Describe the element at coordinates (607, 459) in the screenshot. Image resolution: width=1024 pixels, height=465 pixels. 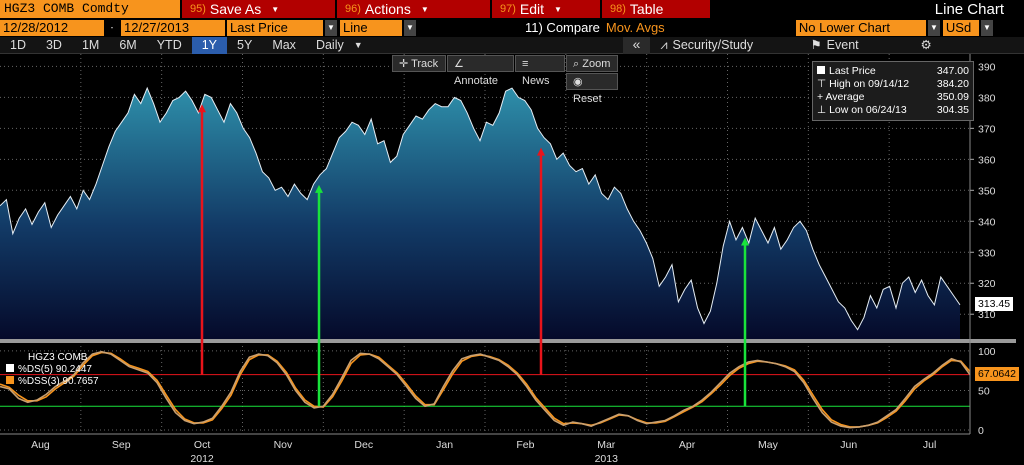
I see `year-label: 2013` at that location.